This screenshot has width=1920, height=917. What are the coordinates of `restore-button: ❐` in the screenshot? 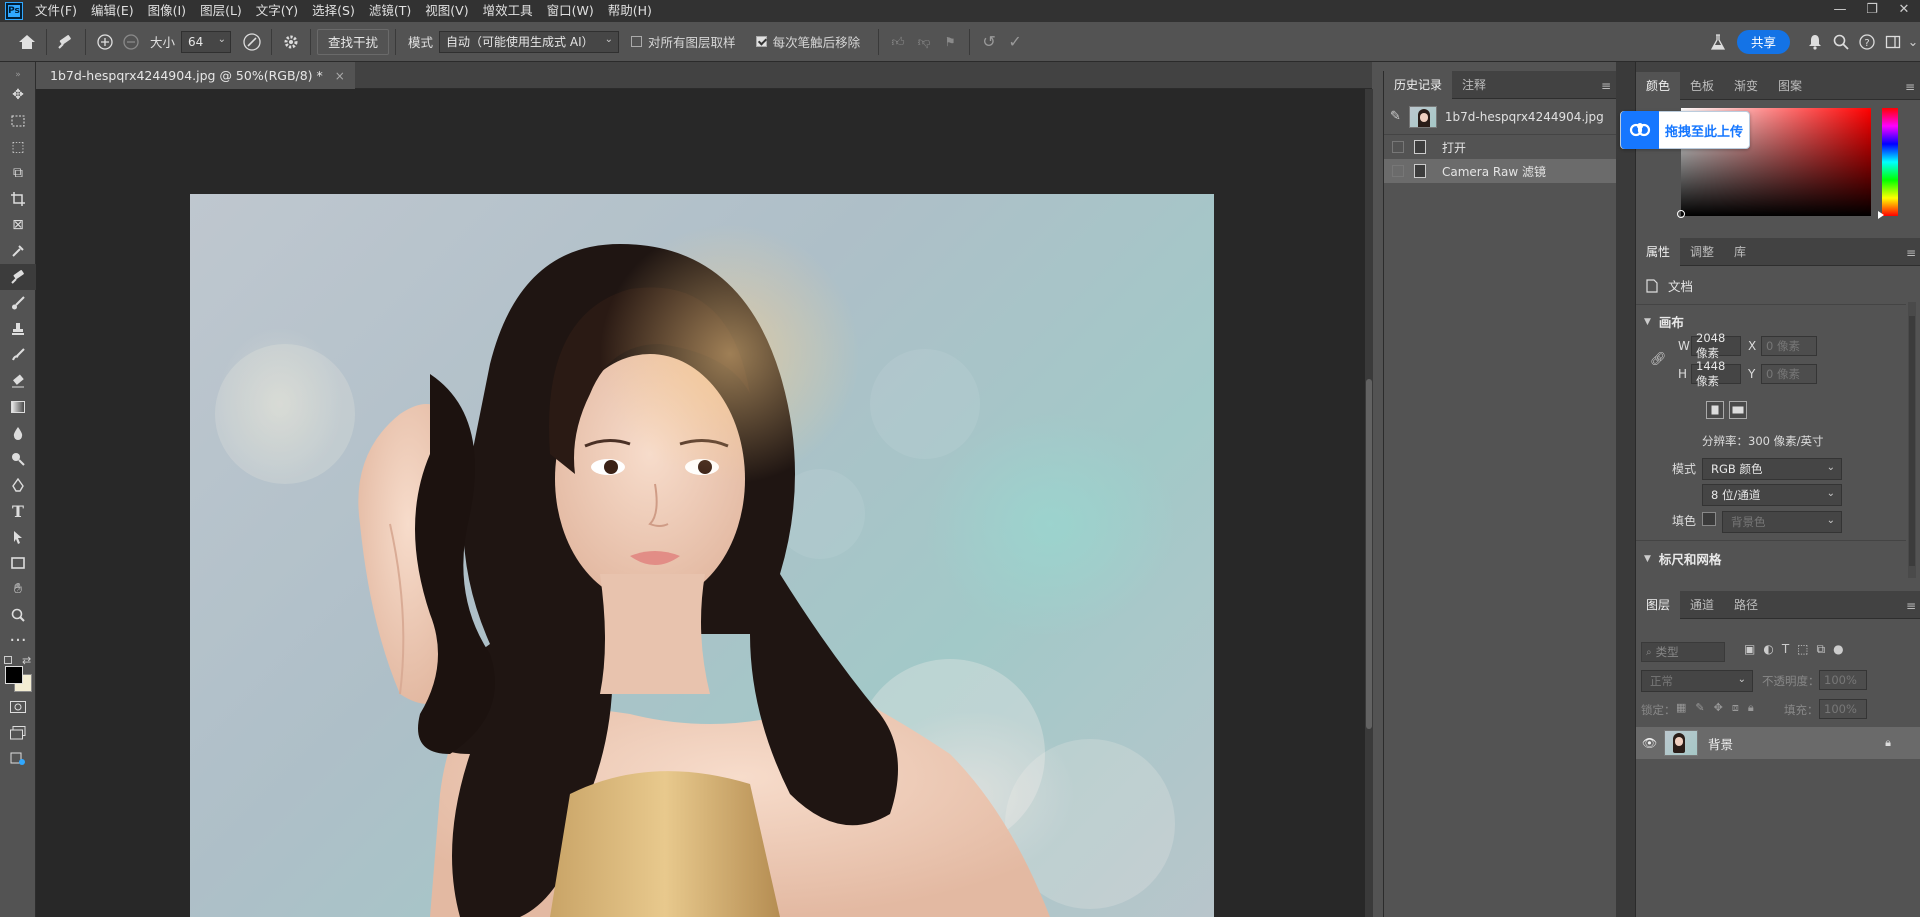 It's located at (1872, 11).